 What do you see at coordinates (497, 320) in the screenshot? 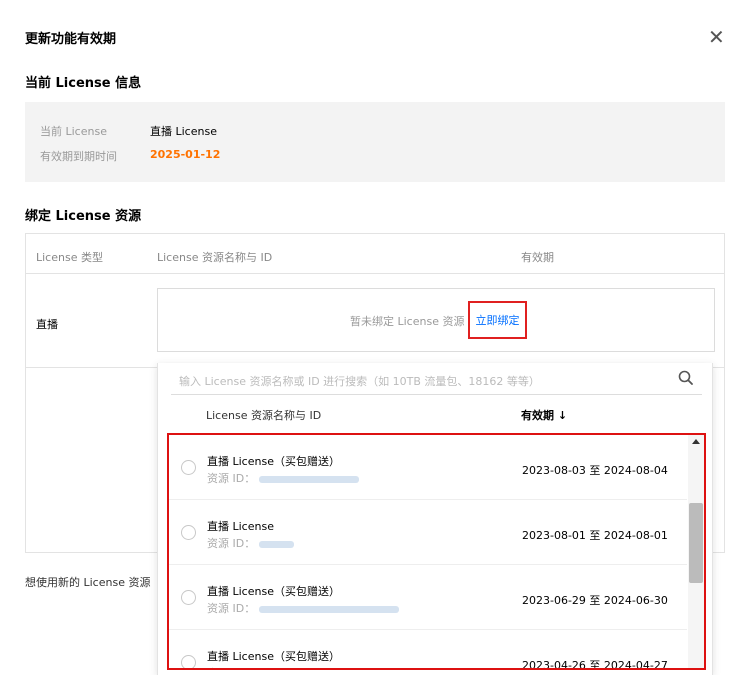
I see `bind-now-link: 立即绑定` at bounding box center [497, 320].